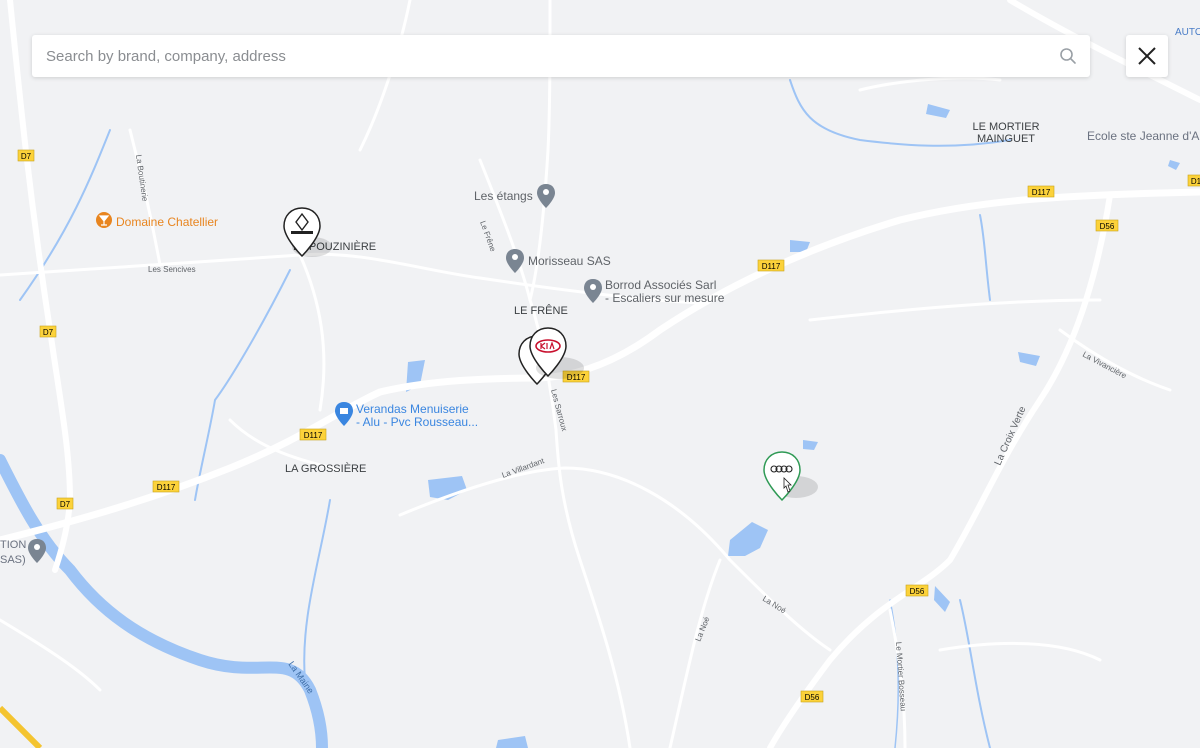 This screenshot has height=748, width=1200. I want to click on kia-logo-icon, so click(548, 346).